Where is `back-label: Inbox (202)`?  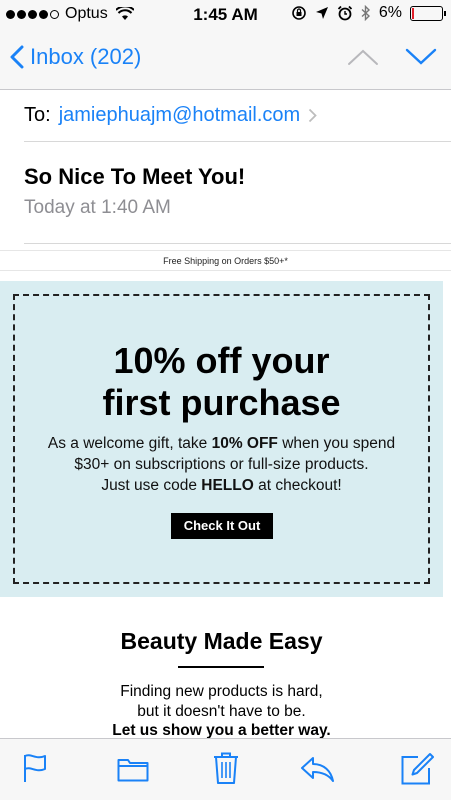
back-label: Inbox (202) is located at coordinates (86, 56).